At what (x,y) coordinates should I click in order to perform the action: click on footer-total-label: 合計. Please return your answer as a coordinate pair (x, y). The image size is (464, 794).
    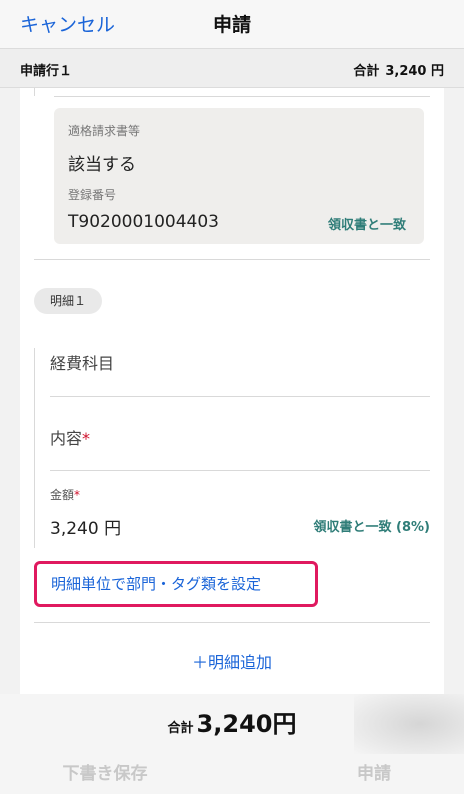
    Looking at the image, I should click on (180, 728).